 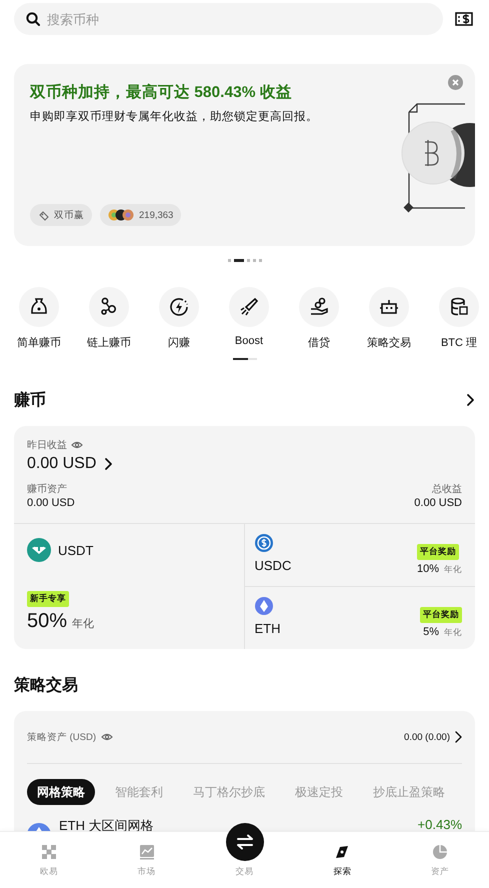 What do you see at coordinates (459, 307) in the screenshot?
I see `database-icon` at bounding box center [459, 307].